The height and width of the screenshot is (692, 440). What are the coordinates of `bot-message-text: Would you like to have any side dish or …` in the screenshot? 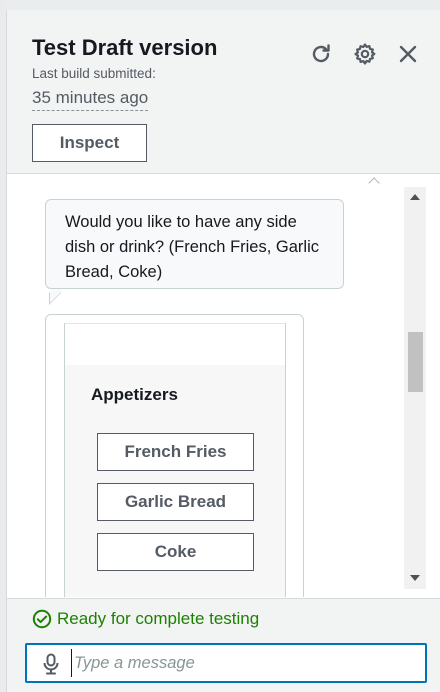 It's located at (192, 247).